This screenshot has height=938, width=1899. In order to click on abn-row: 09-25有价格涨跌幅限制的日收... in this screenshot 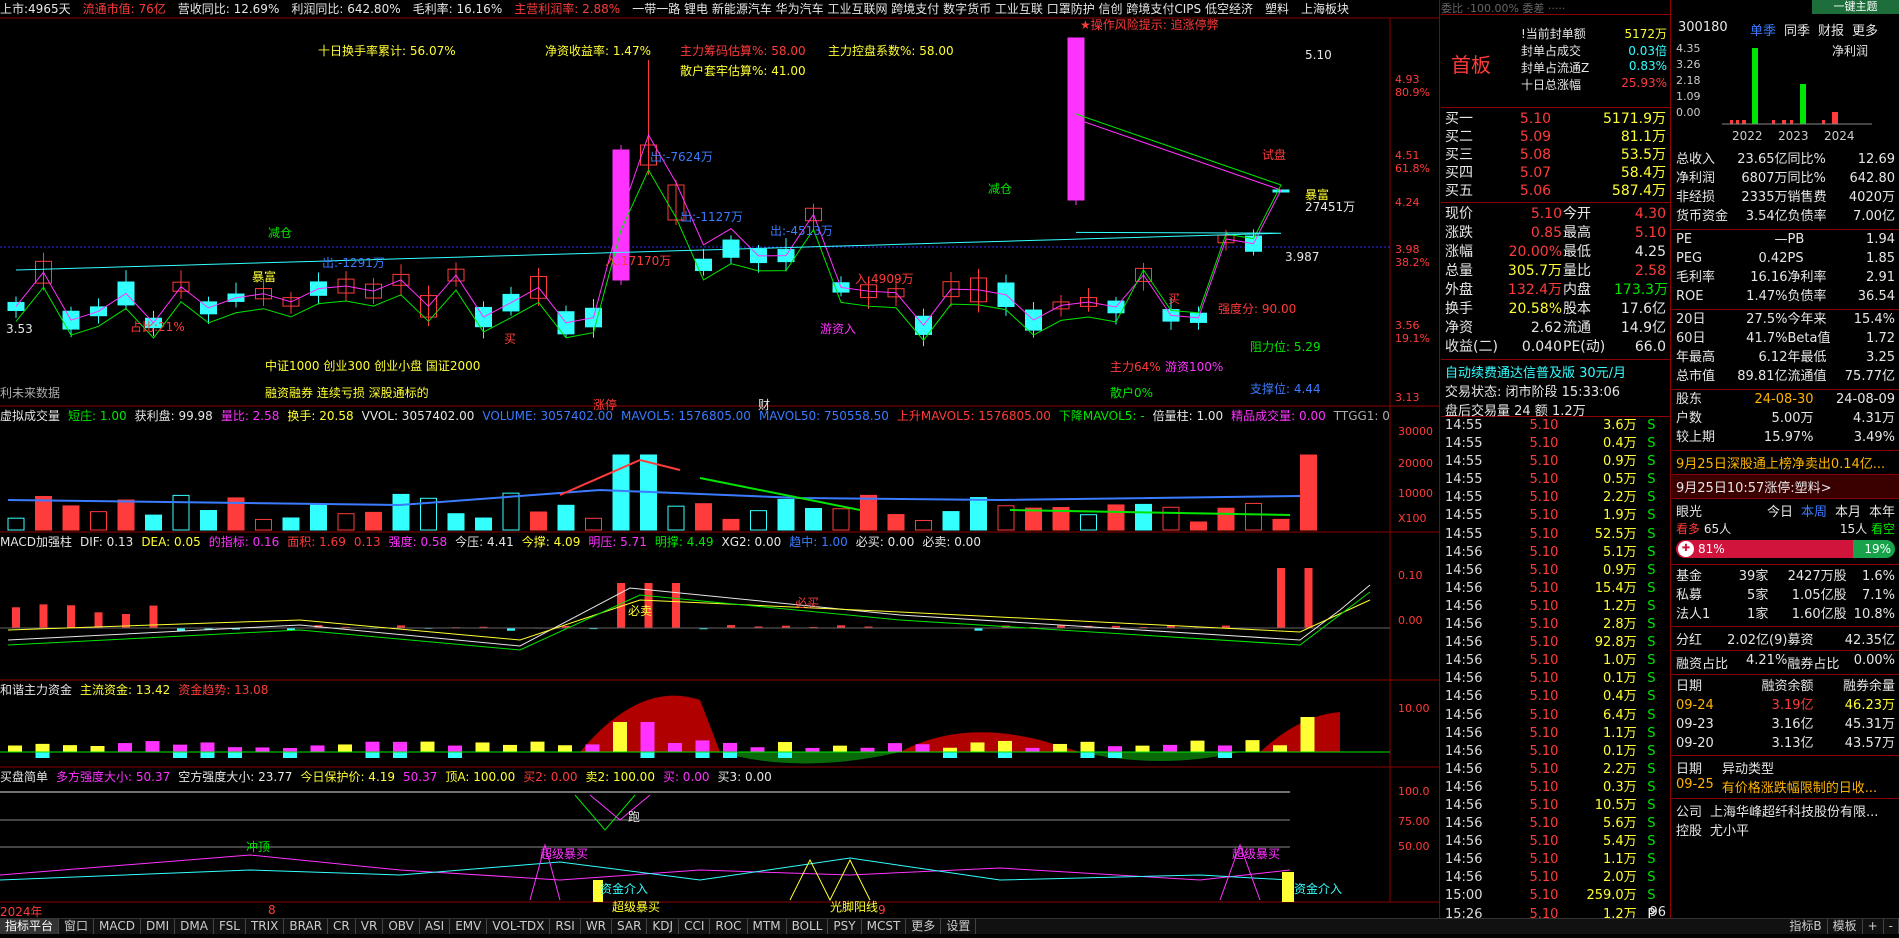, I will do `click(1785, 786)`.